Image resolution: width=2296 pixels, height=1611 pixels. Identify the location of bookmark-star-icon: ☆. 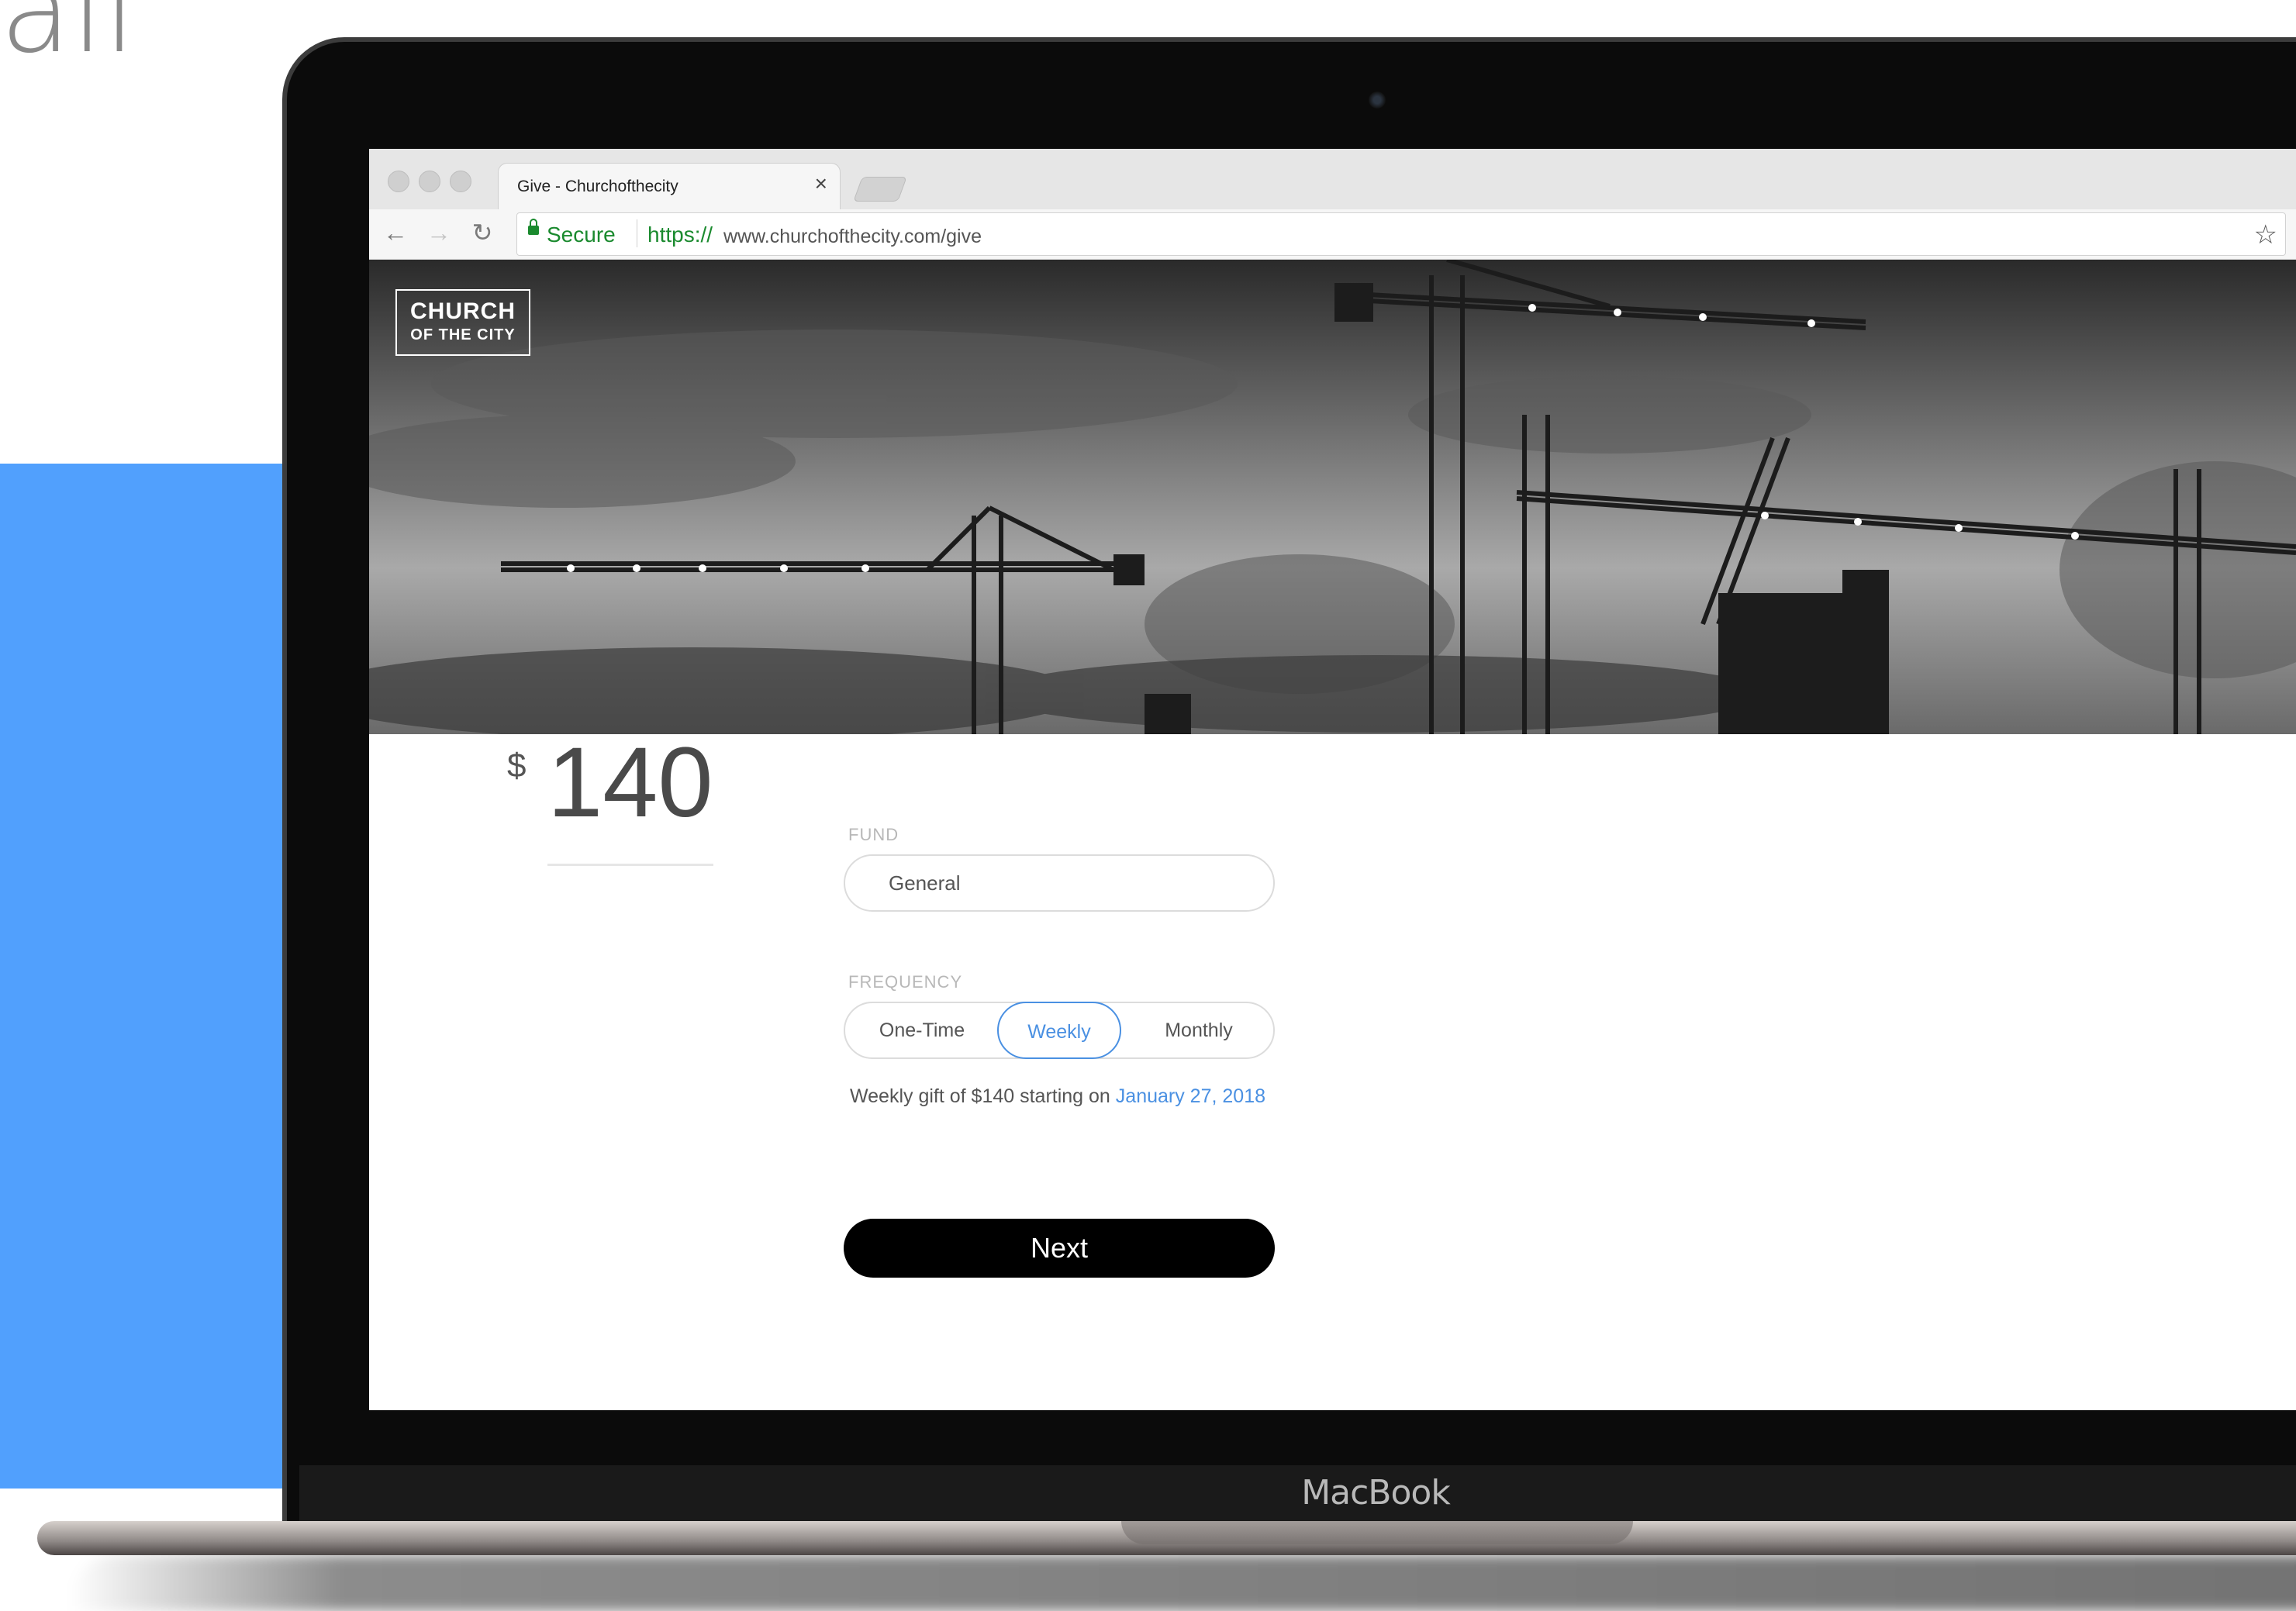
(2265, 235).